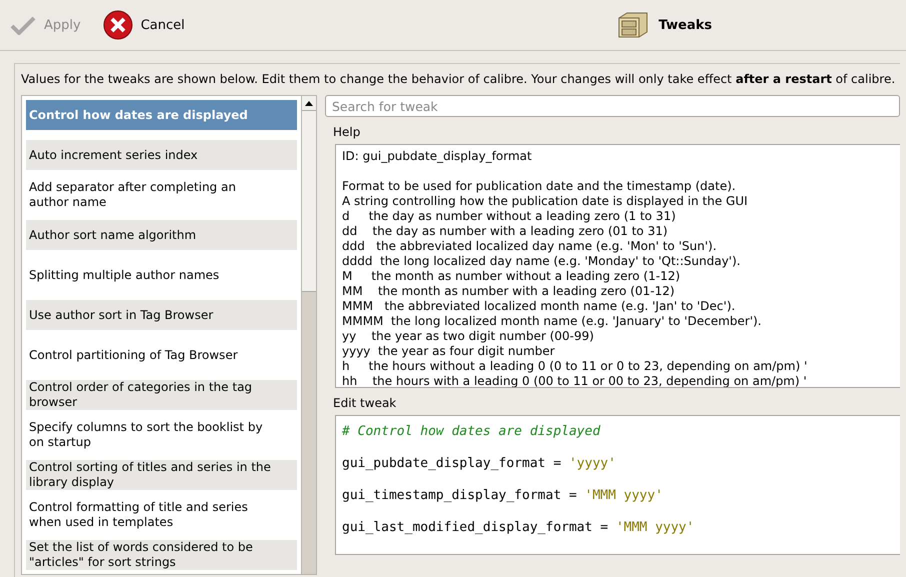  I want to click on tweak-item: Control how dates are displayed, so click(161, 115).